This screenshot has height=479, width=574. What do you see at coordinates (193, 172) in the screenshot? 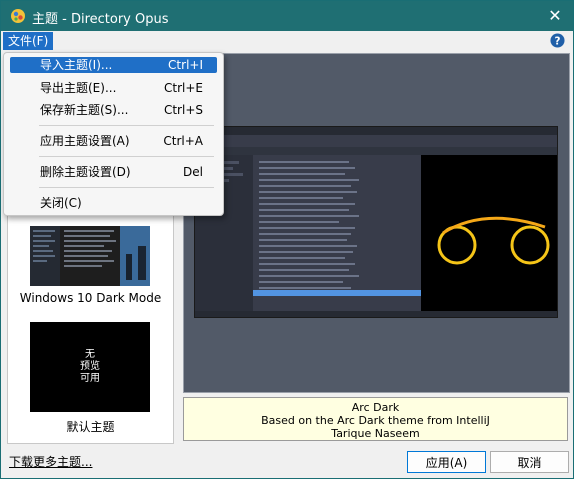
I see `menu-item-shortcut: Del` at bounding box center [193, 172].